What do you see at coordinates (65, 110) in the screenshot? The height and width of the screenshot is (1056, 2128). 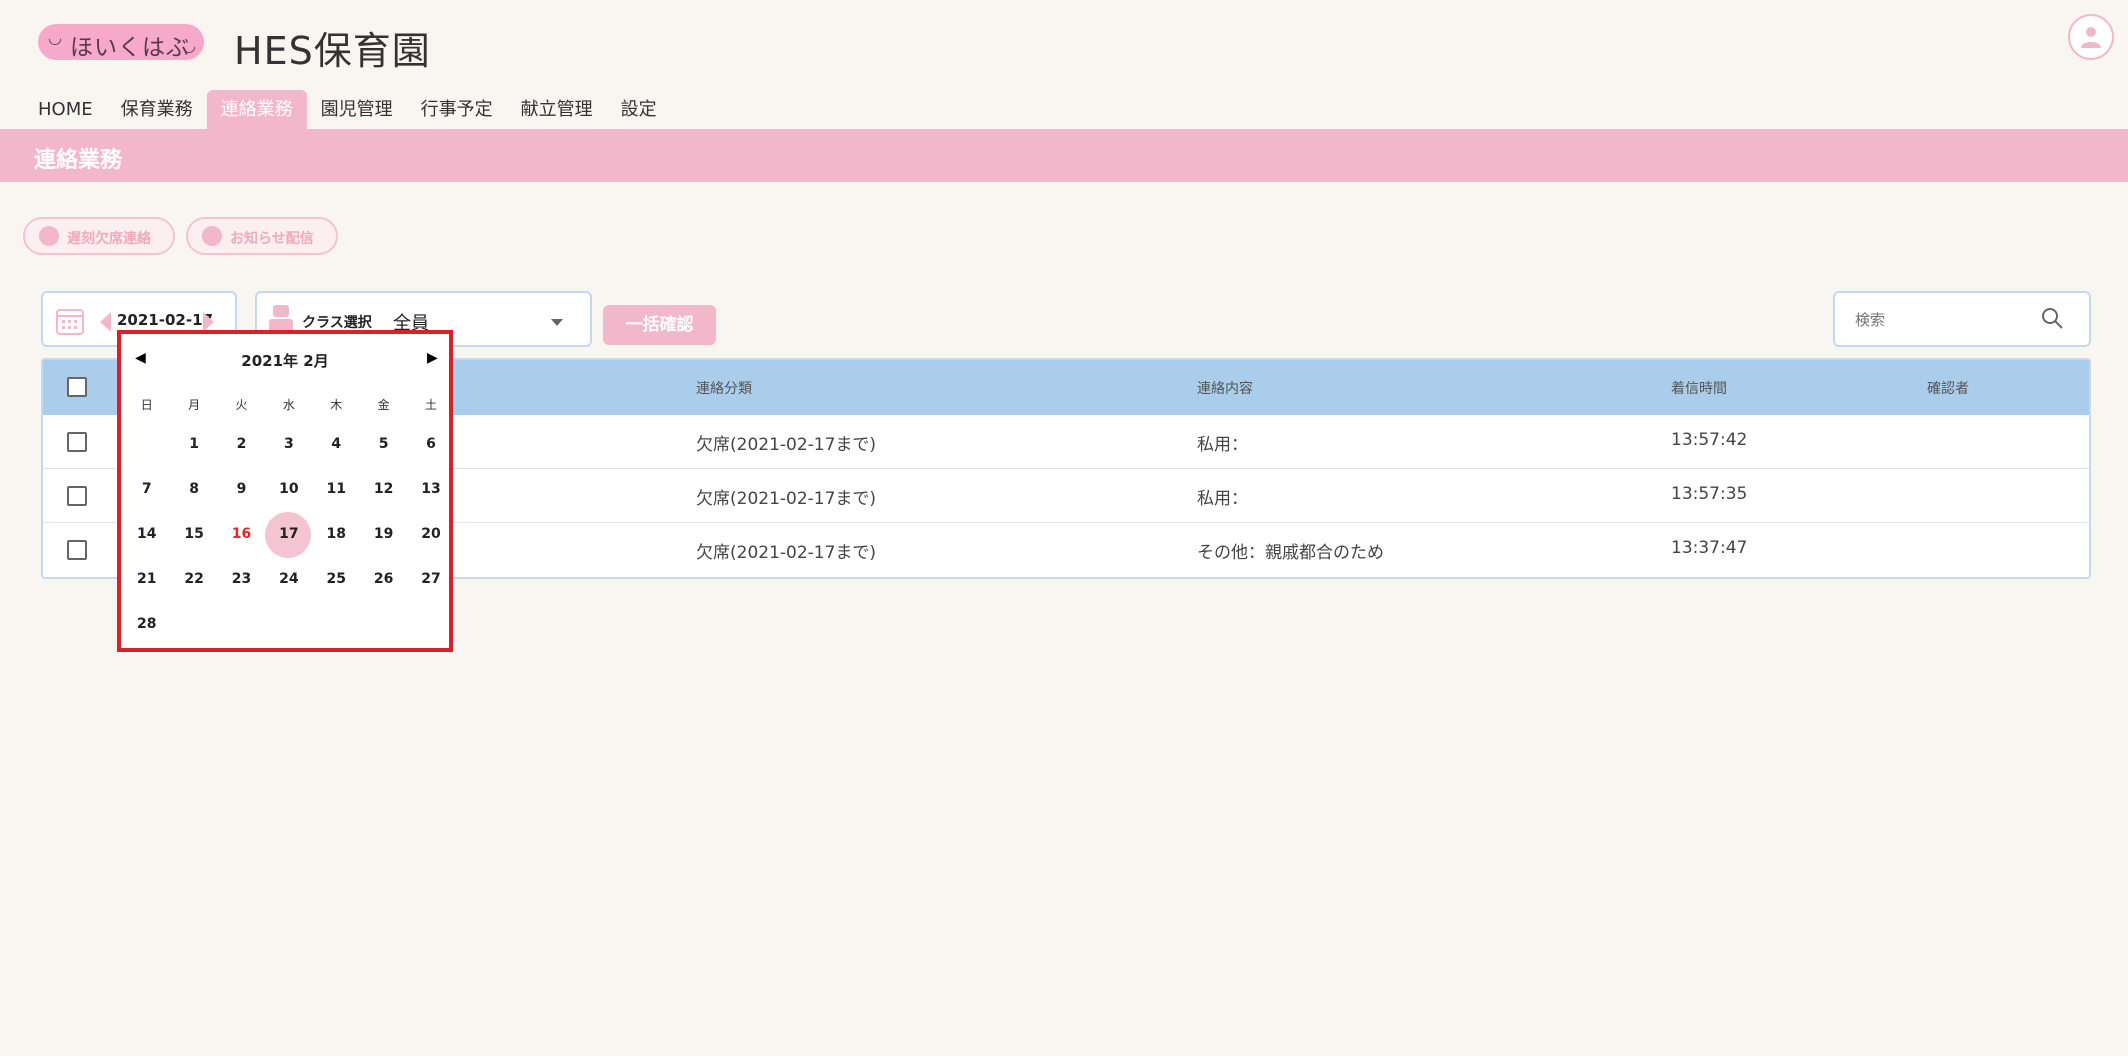 I see `nav-item-home: HOME` at bounding box center [65, 110].